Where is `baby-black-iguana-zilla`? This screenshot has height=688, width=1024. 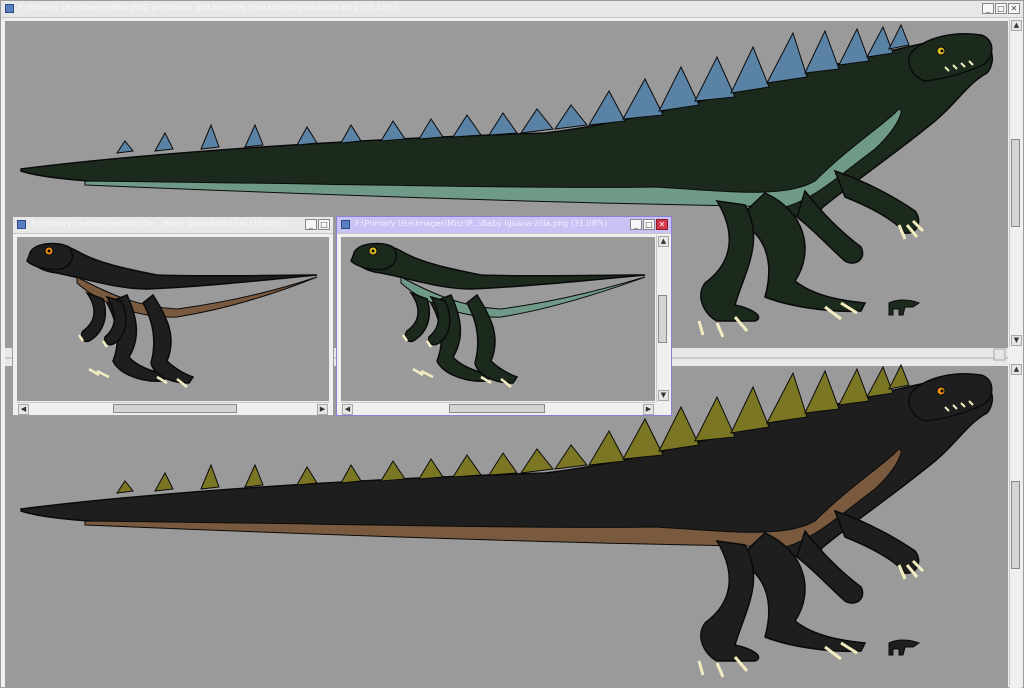
baby-black-iguana-zilla is located at coordinates (172, 315).